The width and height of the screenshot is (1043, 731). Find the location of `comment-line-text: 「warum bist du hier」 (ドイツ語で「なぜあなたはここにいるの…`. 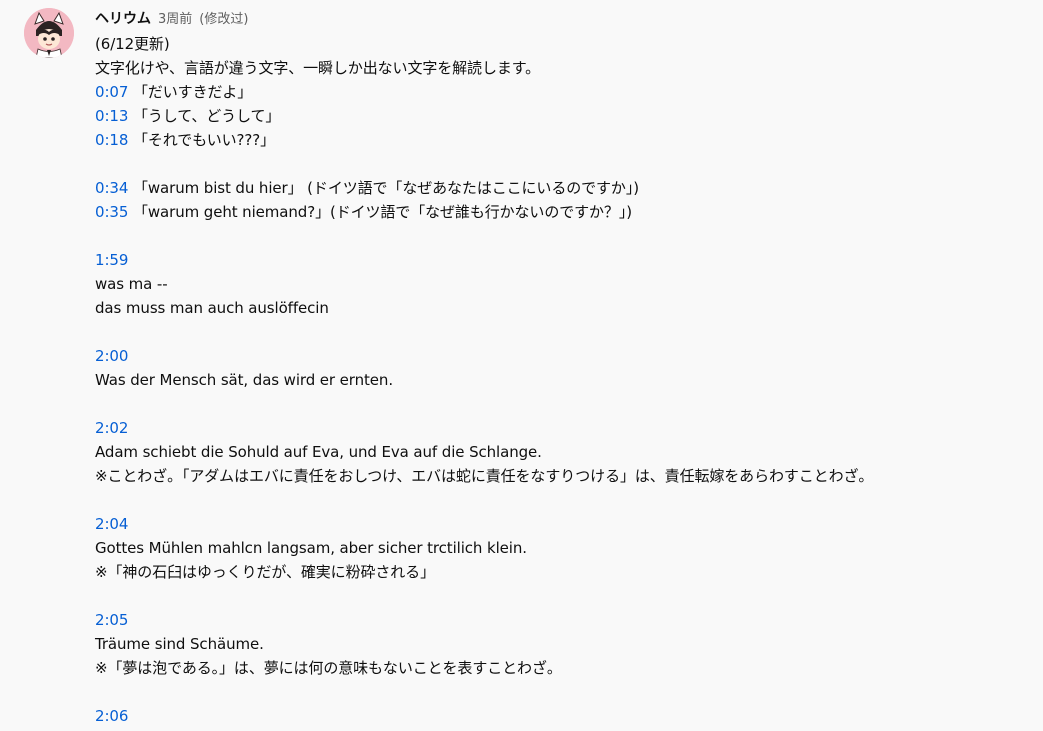

comment-line-text: 「warum bist du hier」 (ドイツ語で「なぜあなたはここにいるの… is located at coordinates (383, 188).